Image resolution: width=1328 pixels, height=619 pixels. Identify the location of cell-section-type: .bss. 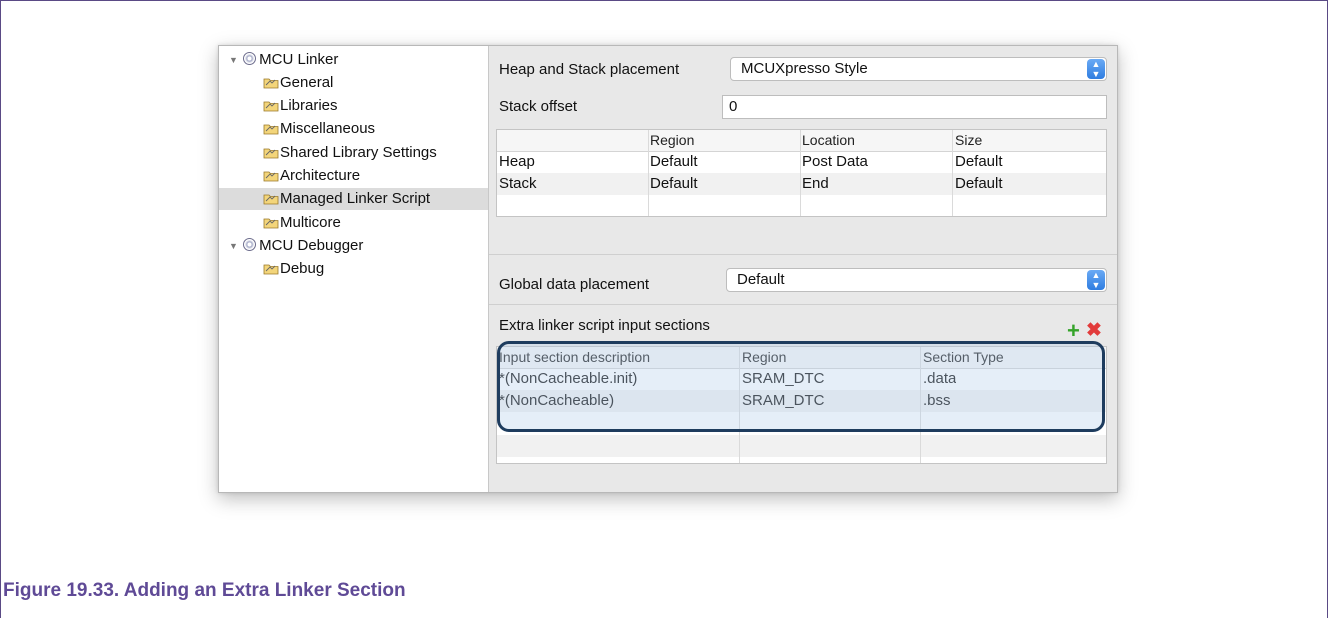
(937, 400).